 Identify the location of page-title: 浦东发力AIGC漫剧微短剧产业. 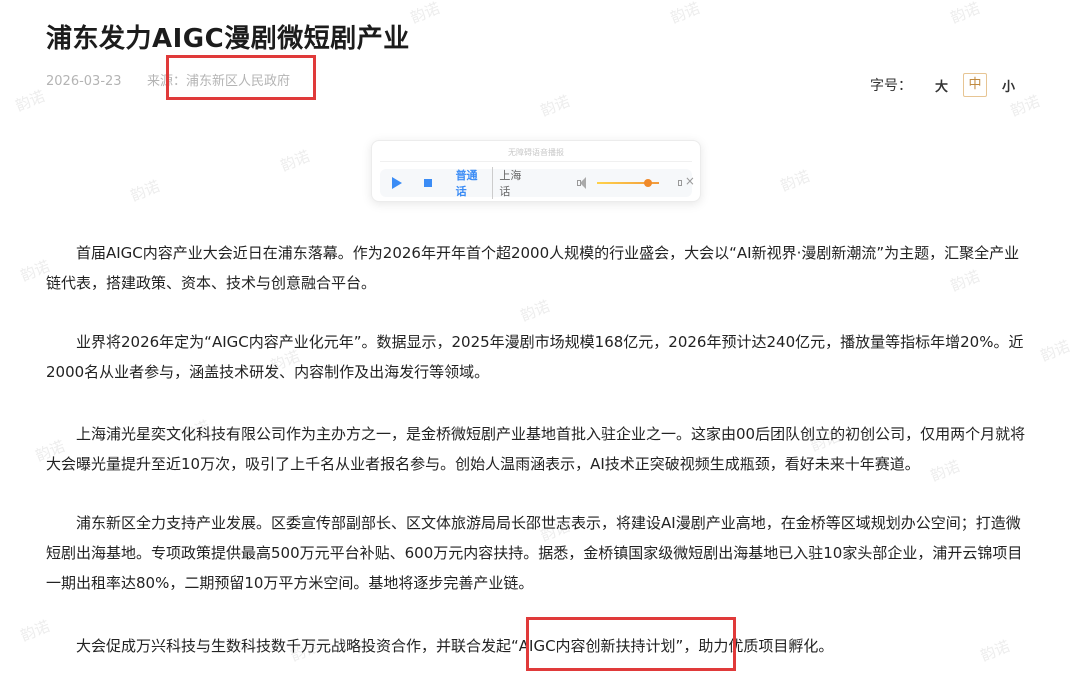
(228, 39).